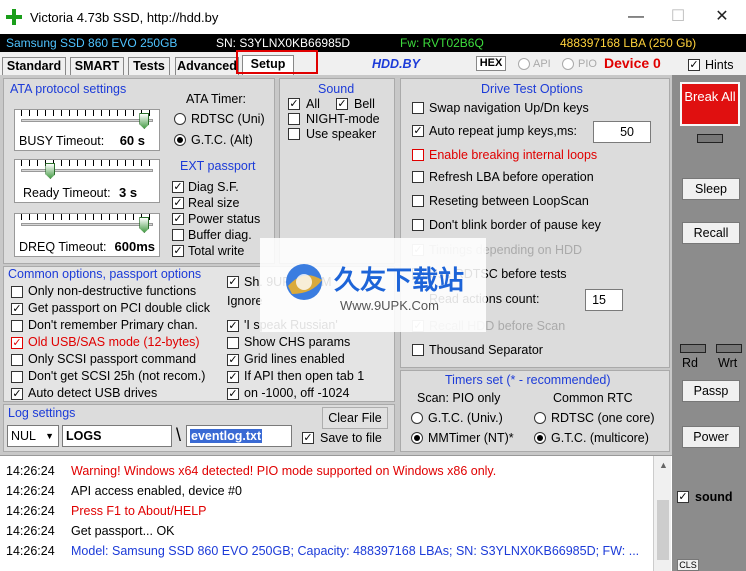 This screenshot has height=571, width=746. I want to click on show-chs-label: Show CHS params, so click(297, 342).